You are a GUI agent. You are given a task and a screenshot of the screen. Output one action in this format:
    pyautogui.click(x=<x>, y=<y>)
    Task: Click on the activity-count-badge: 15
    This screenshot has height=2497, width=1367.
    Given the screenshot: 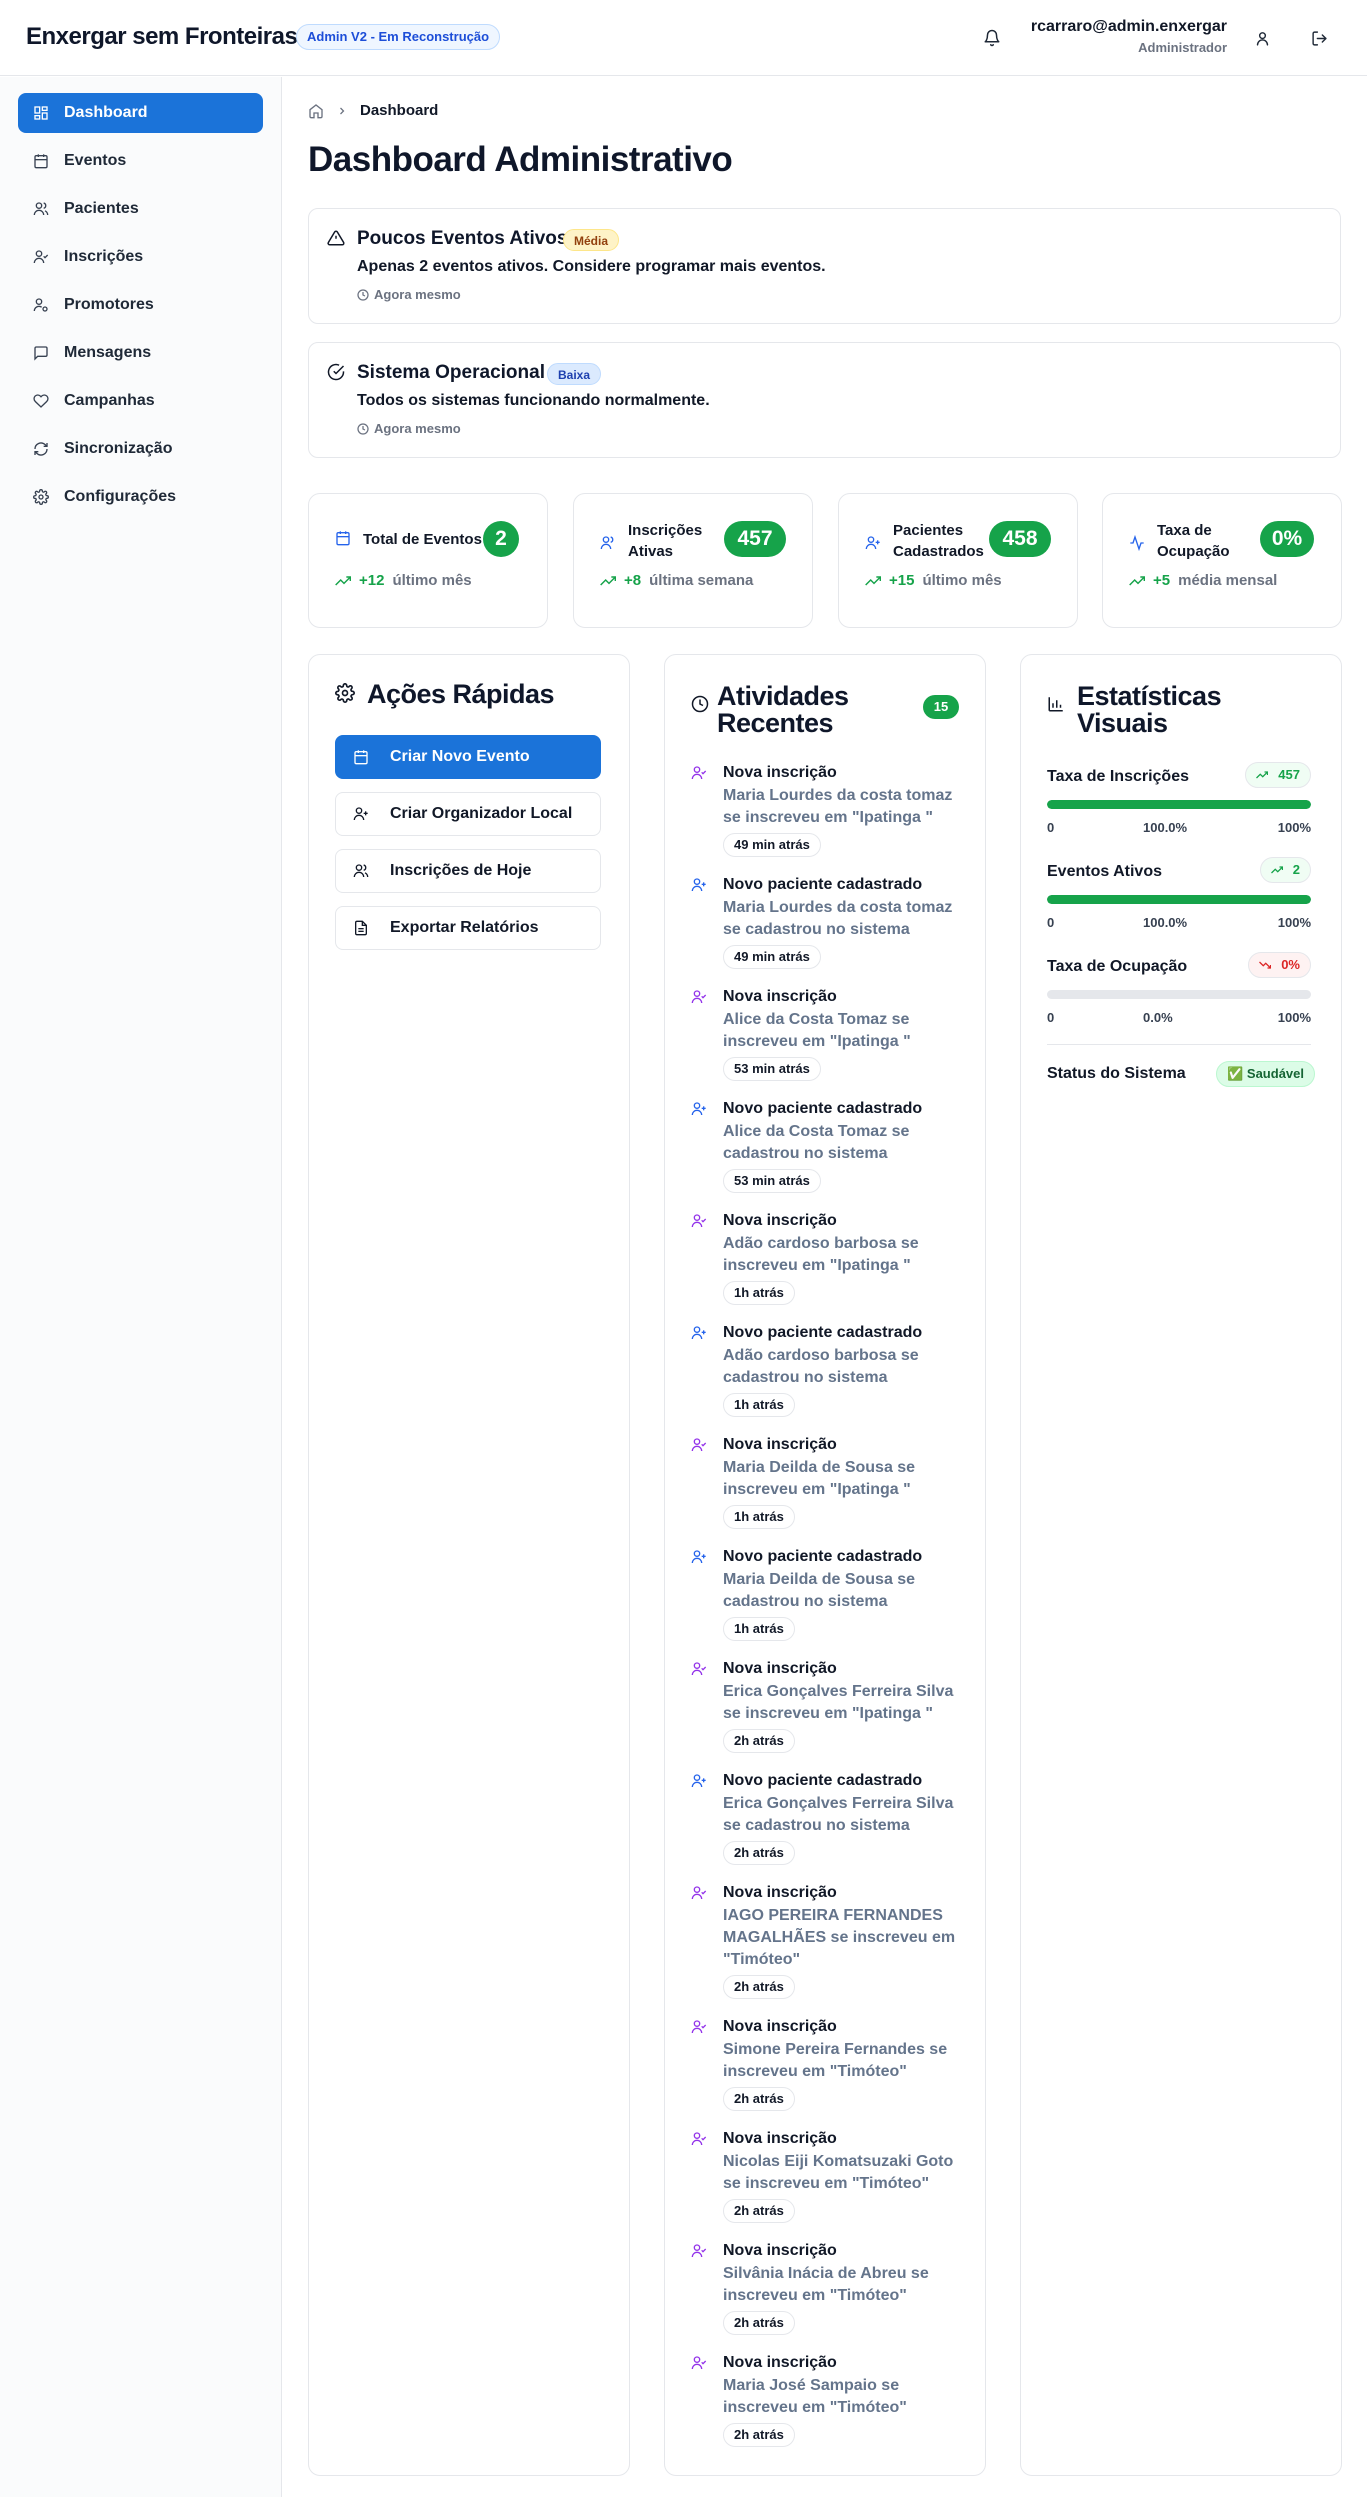 What is the action you would take?
    pyautogui.click(x=941, y=707)
    